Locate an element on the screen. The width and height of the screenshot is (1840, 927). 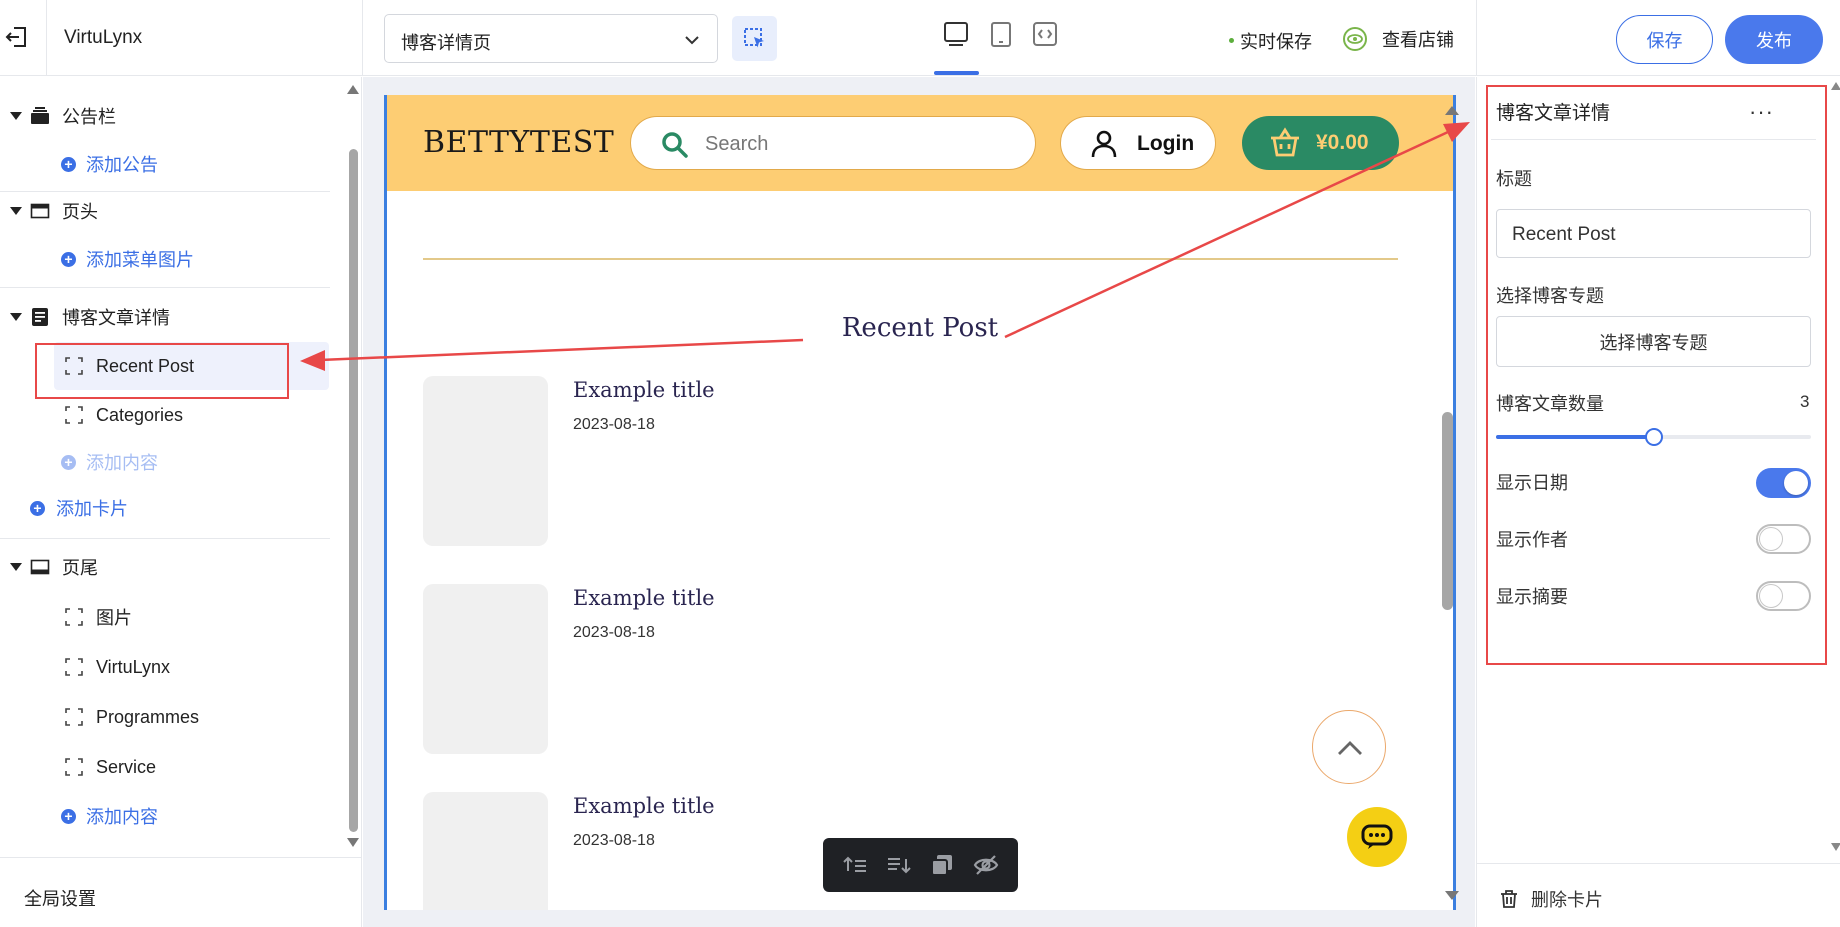
add-footer-content-button: + 添加内容 is located at coordinates (165, 816).